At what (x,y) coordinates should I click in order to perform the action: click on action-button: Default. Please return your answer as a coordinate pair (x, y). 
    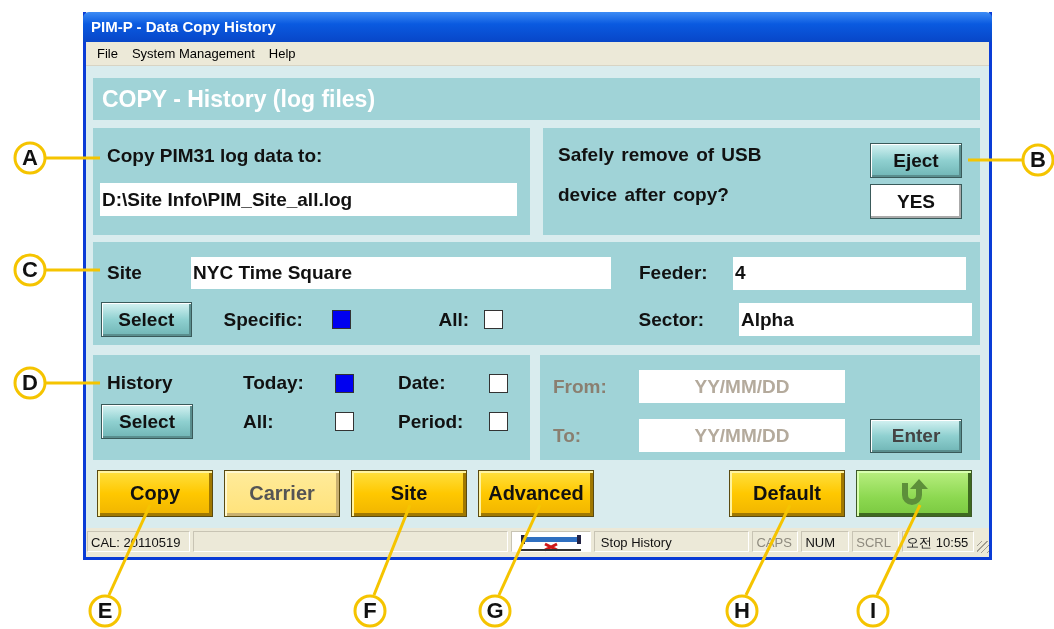
    Looking at the image, I should click on (787, 493).